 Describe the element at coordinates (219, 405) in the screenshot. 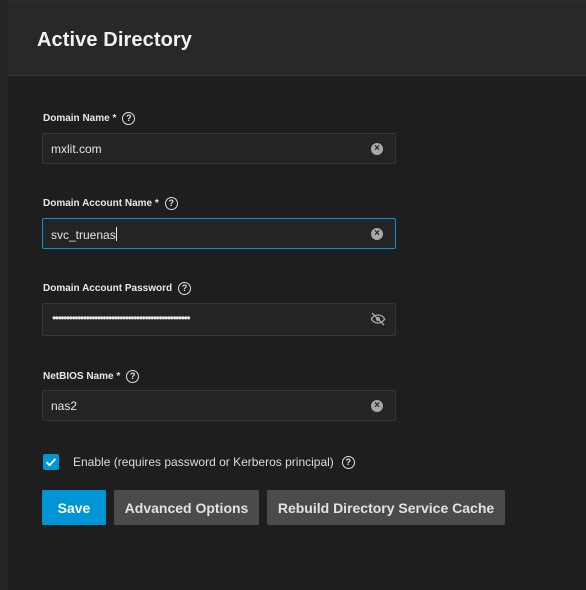

I see `netbios-name-field: nas2 ×` at that location.